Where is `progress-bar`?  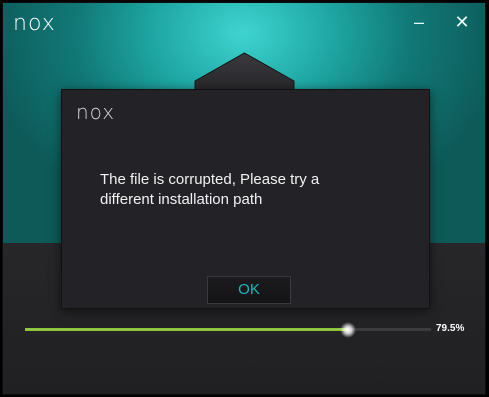
progress-bar is located at coordinates (228, 330).